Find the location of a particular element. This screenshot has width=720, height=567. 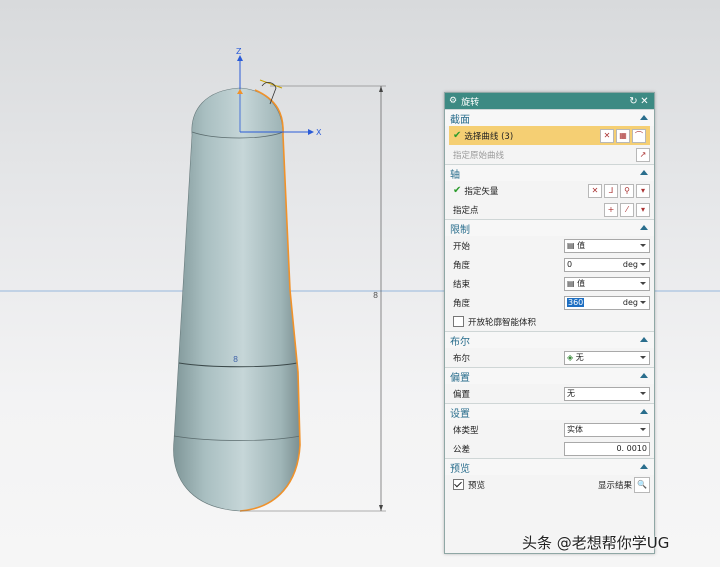

section-axis-title: 轴 is located at coordinates (455, 175).